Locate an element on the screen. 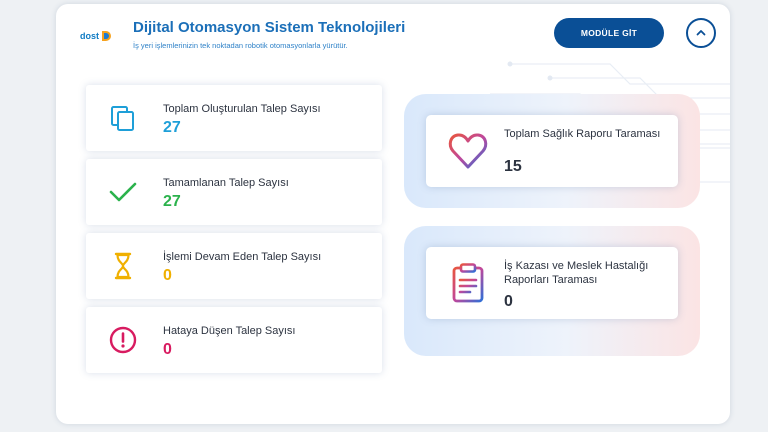 This screenshot has width=768, height=432. heart-icon is located at coordinates (468, 151).